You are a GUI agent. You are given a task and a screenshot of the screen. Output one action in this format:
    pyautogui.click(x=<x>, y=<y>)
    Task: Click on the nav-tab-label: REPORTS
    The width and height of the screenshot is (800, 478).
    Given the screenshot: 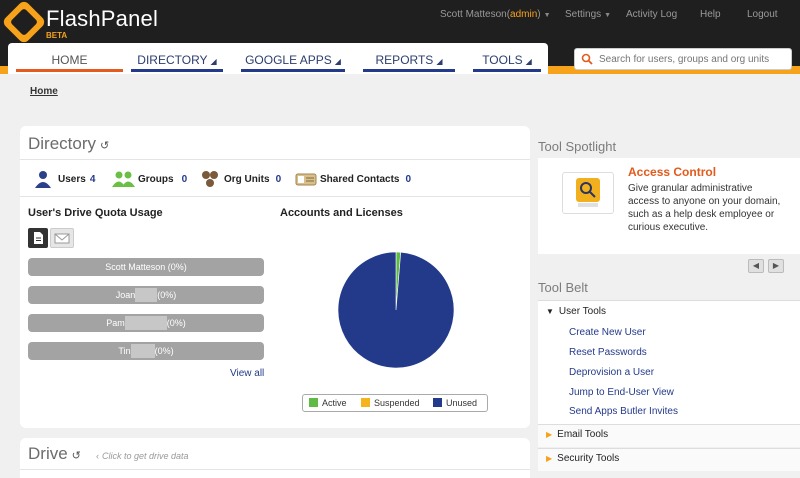 What is the action you would take?
    pyautogui.click(x=404, y=60)
    